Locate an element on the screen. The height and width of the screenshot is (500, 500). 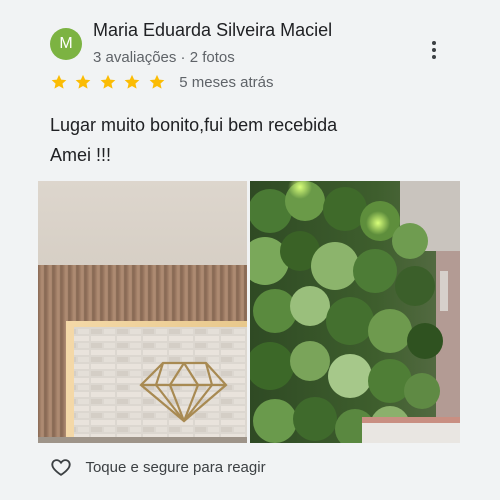
review-text-line: Lugar muito bonito,fui bem recebida is located at coordinates (194, 125).